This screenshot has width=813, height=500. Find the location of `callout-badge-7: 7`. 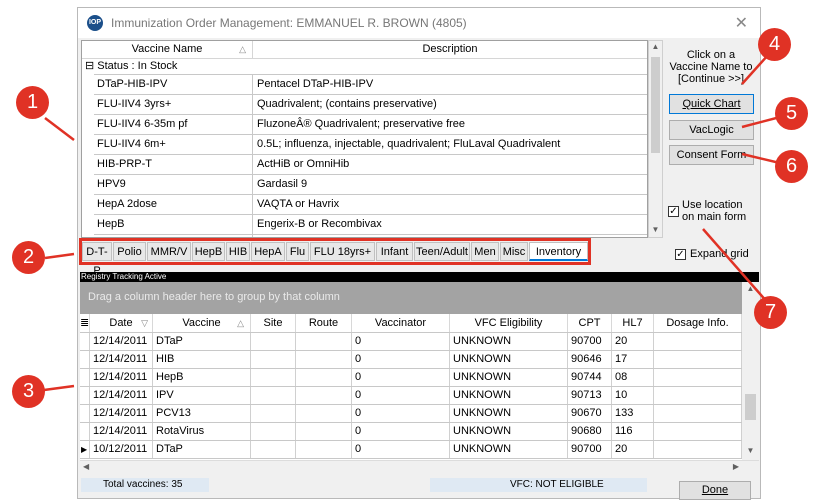

callout-badge-7: 7 is located at coordinates (770, 312).